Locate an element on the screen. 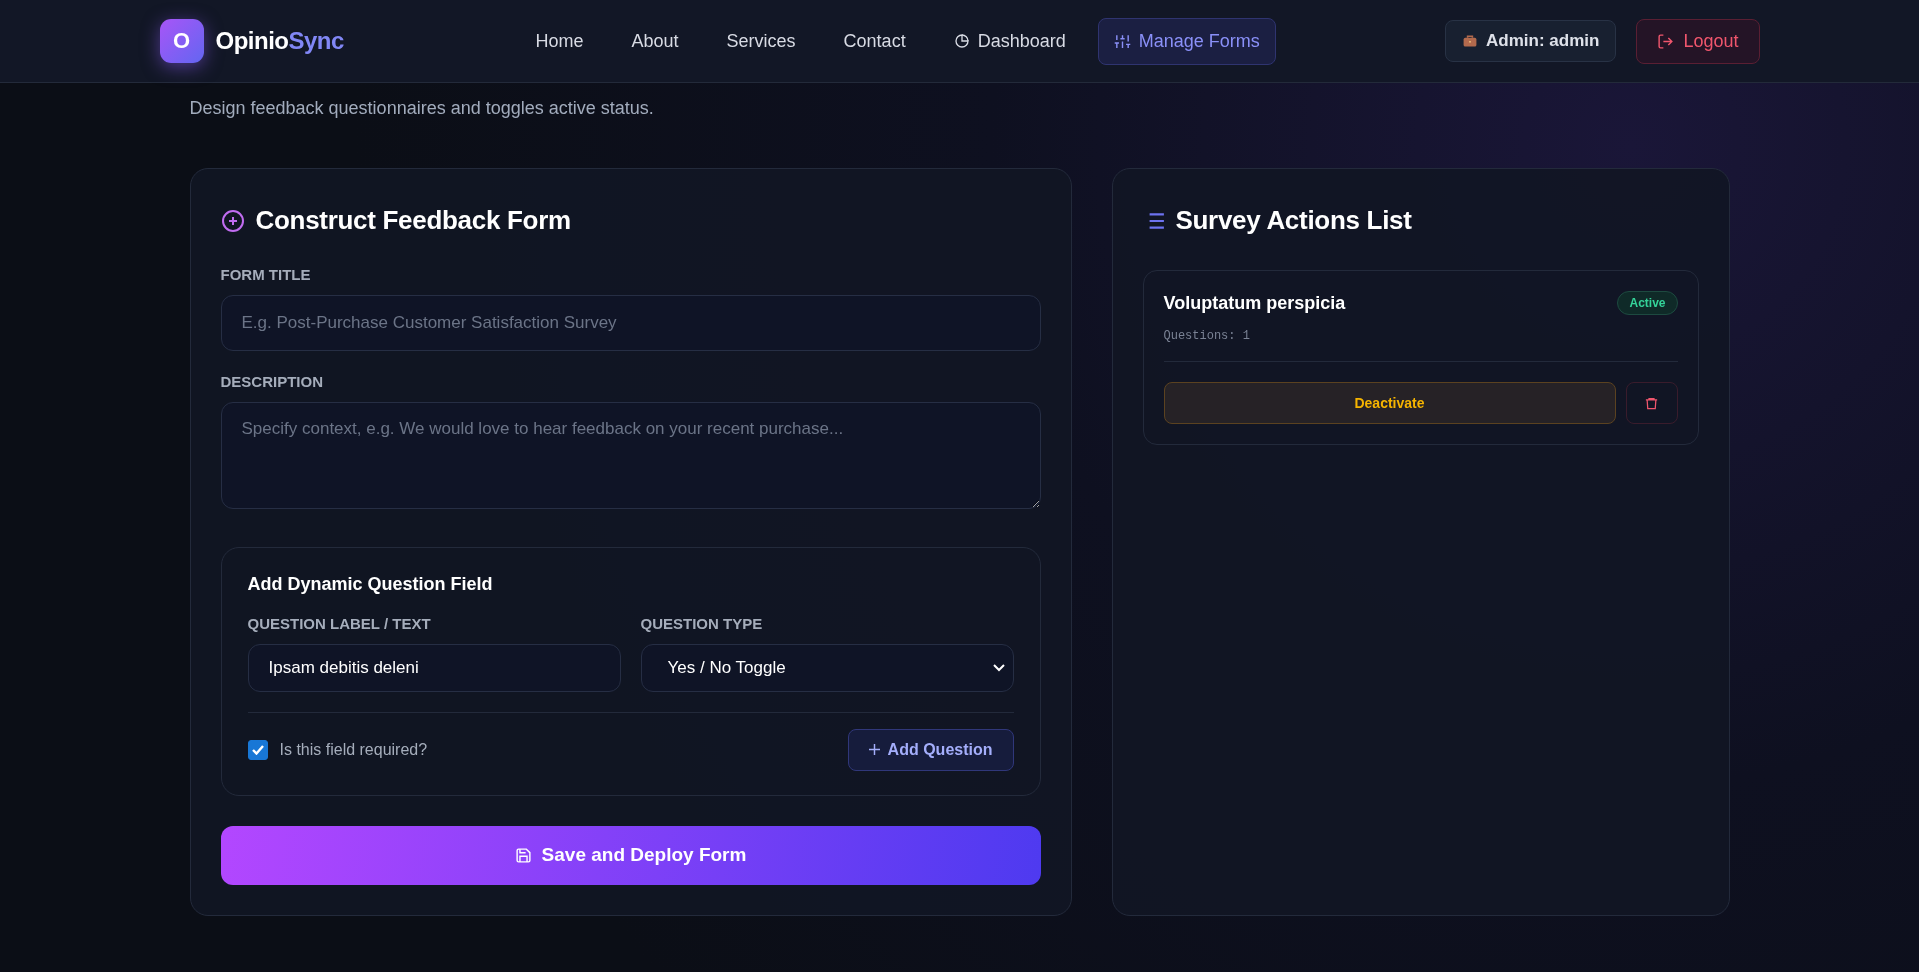  save-icon is located at coordinates (523, 855).